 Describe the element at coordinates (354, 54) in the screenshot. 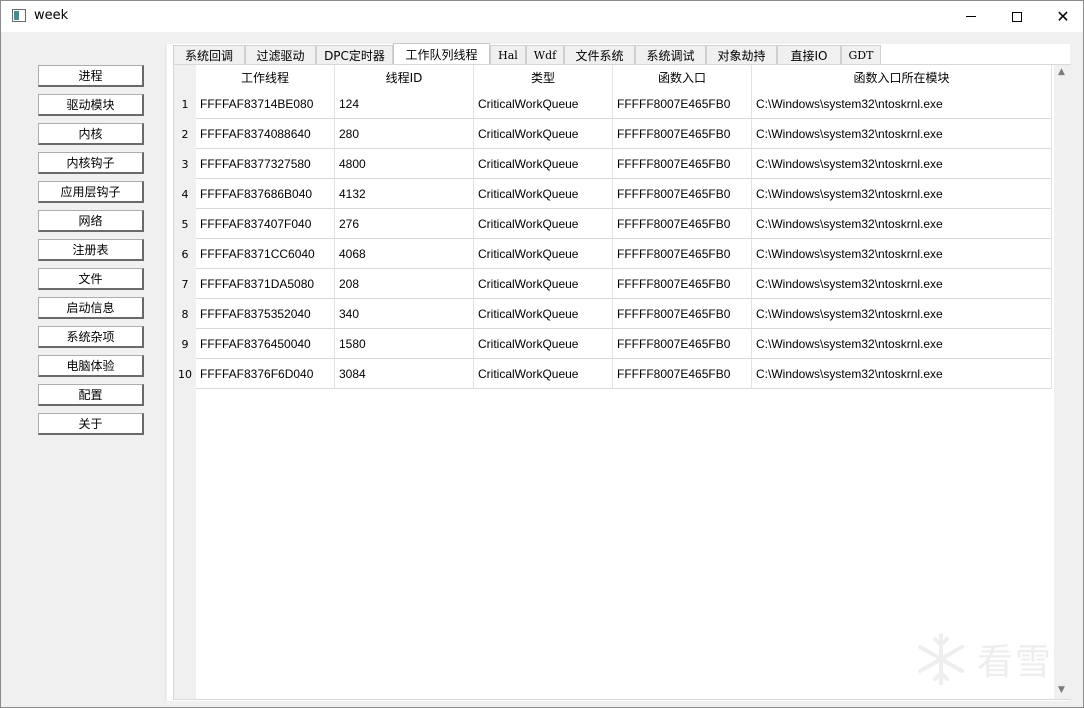

I see `tab-2: DPC定时器` at that location.